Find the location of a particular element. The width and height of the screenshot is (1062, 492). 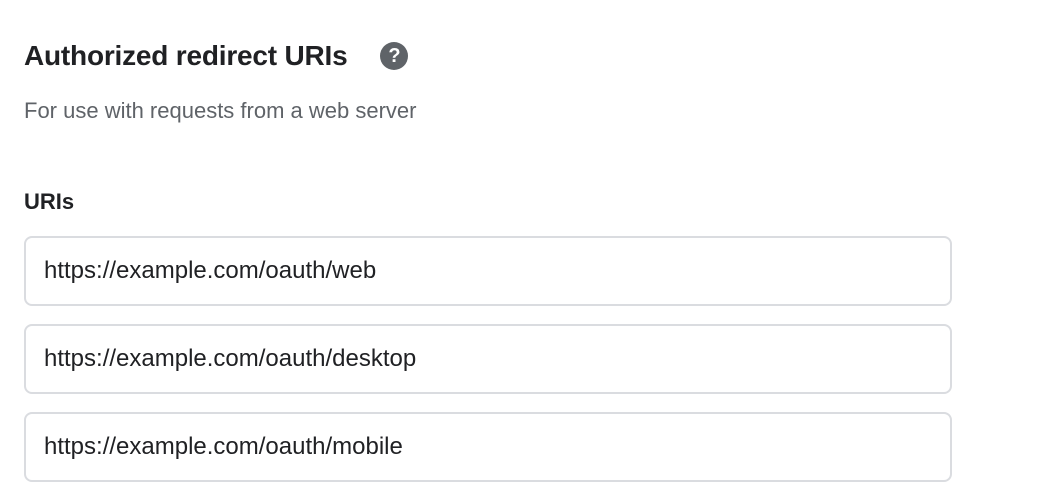

uri-input-desktop is located at coordinates (484, 359).